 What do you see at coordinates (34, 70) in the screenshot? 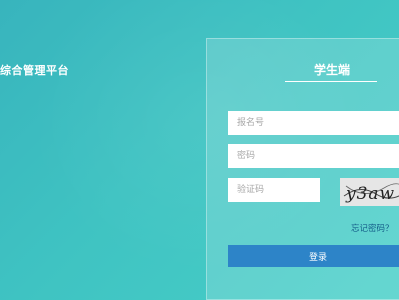
I see `platform-title: 综合管理平台` at bounding box center [34, 70].